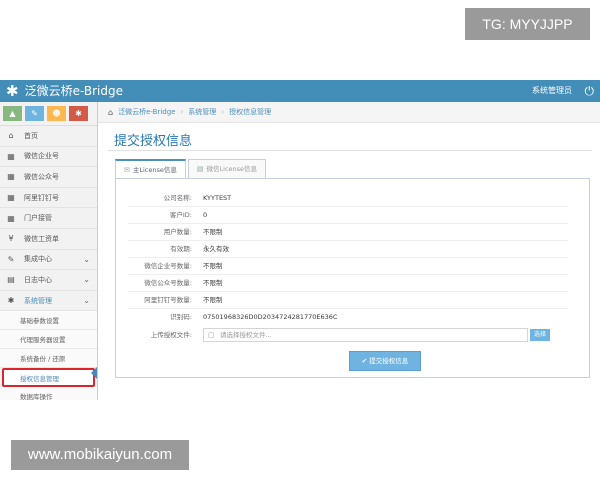  I want to click on sidebar-subitem-label: 授权信息管理, so click(39, 378).